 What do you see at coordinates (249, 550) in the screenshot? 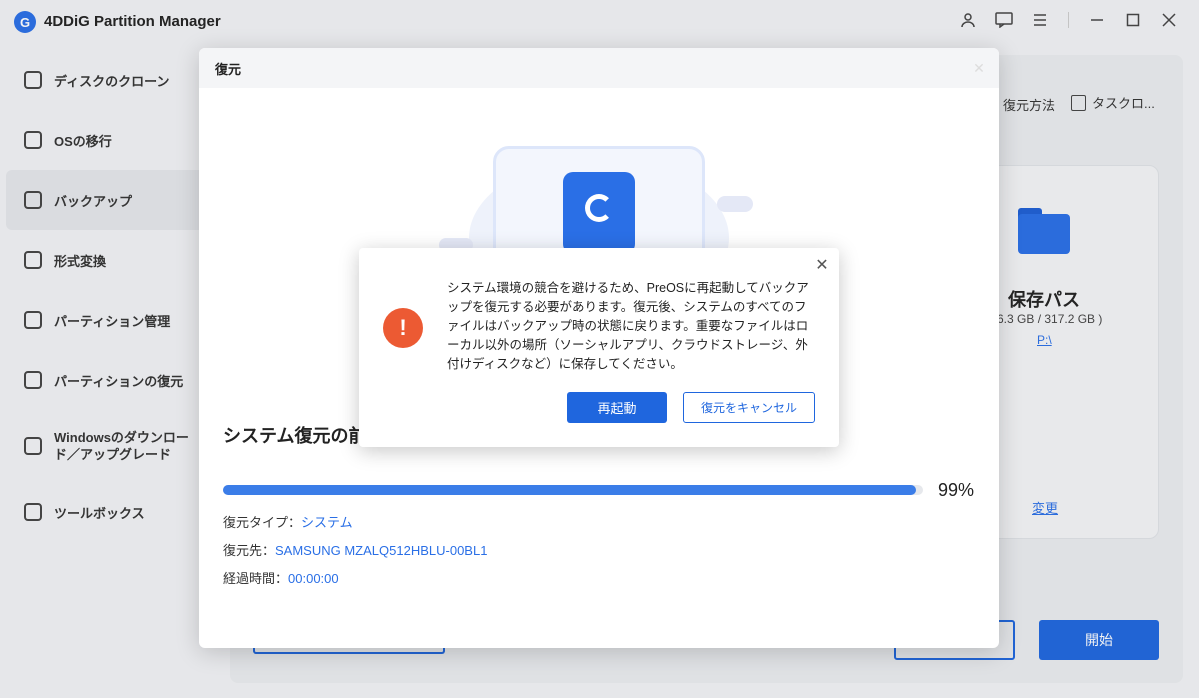
I see `restore-target-label: 復元先：` at bounding box center [249, 550].